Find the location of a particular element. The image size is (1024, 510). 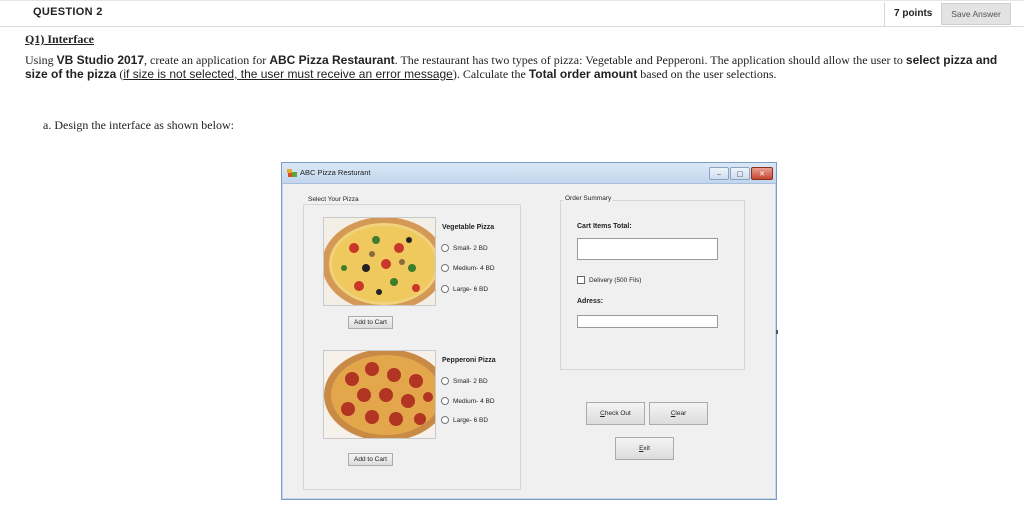

window-titlebar: ABC Pizza Resturant ‒ □ ✕ is located at coordinates (529, 173).